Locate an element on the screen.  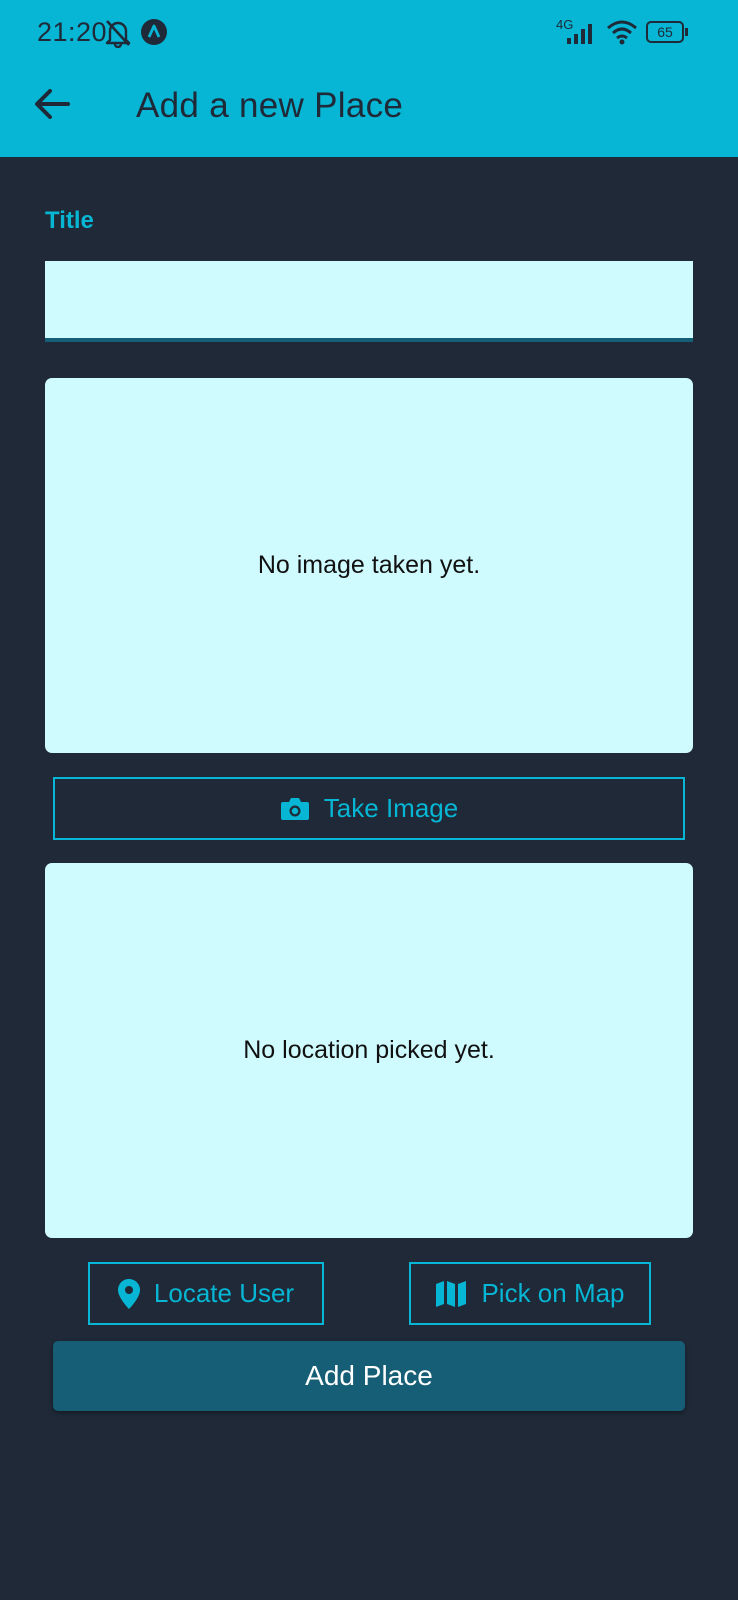
title-input is located at coordinates (369, 301).